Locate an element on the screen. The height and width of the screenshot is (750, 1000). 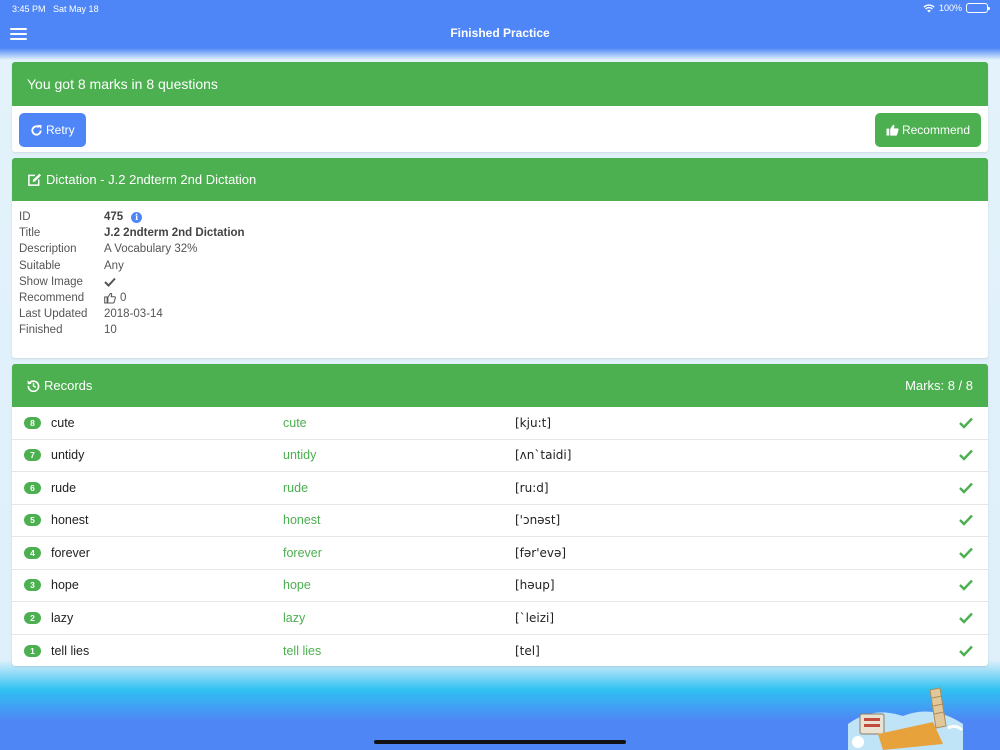
record-number-badge: 5 is located at coordinates (32, 520).